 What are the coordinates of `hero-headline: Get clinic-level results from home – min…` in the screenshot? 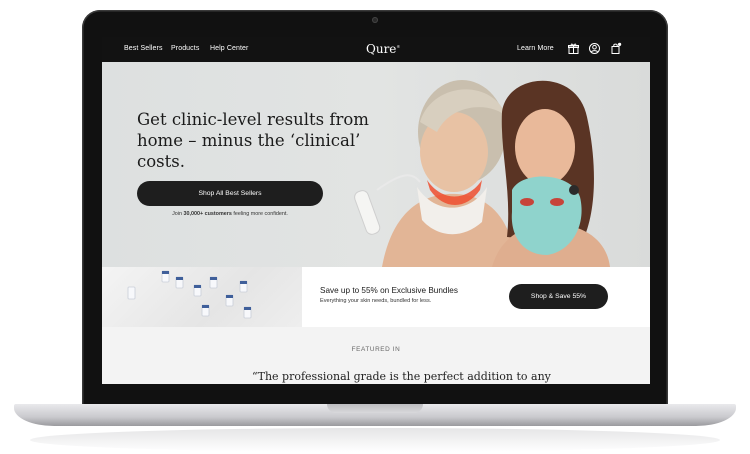 It's located at (253, 140).